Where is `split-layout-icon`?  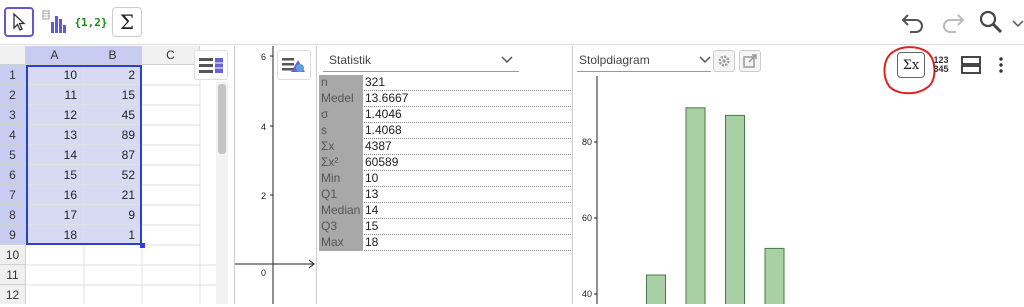
split-layout-icon is located at coordinates (971, 65).